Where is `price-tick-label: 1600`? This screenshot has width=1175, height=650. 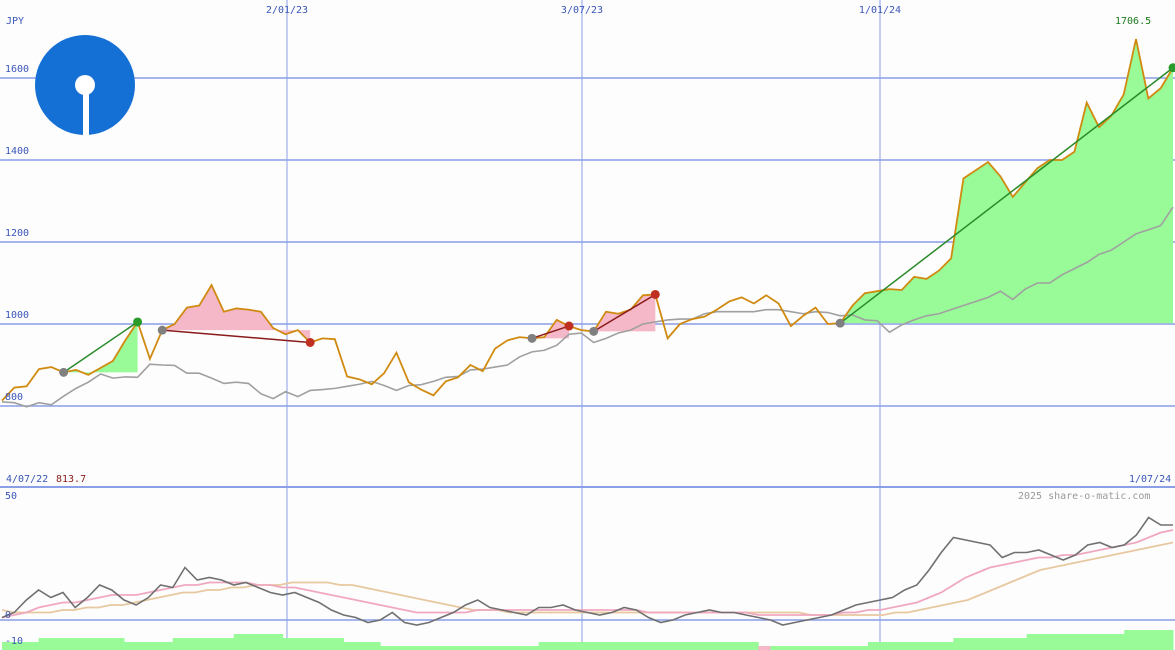 price-tick-label: 1600 is located at coordinates (17, 69).